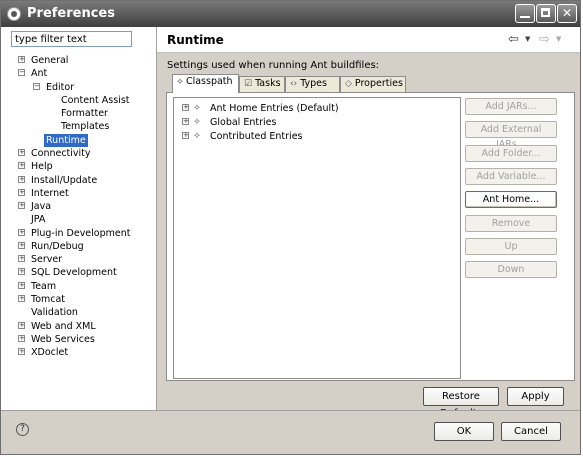 Image resolution: width=583 pixels, height=457 pixels. What do you see at coordinates (368, 40) in the screenshot?
I see `page-header: Runtime ⇦ ▼ ⇨ ▼` at bounding box center [368, 40].